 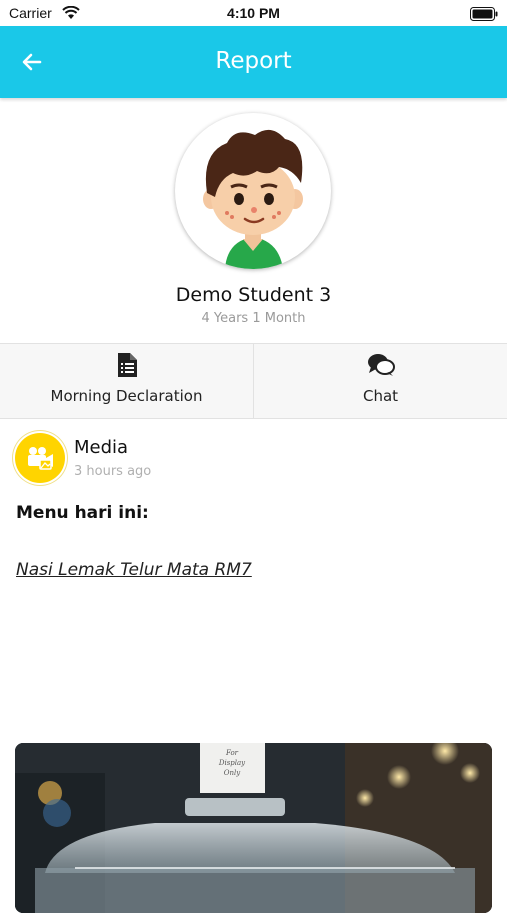 I want to click on student-avatar, so click(x=253, y=191).